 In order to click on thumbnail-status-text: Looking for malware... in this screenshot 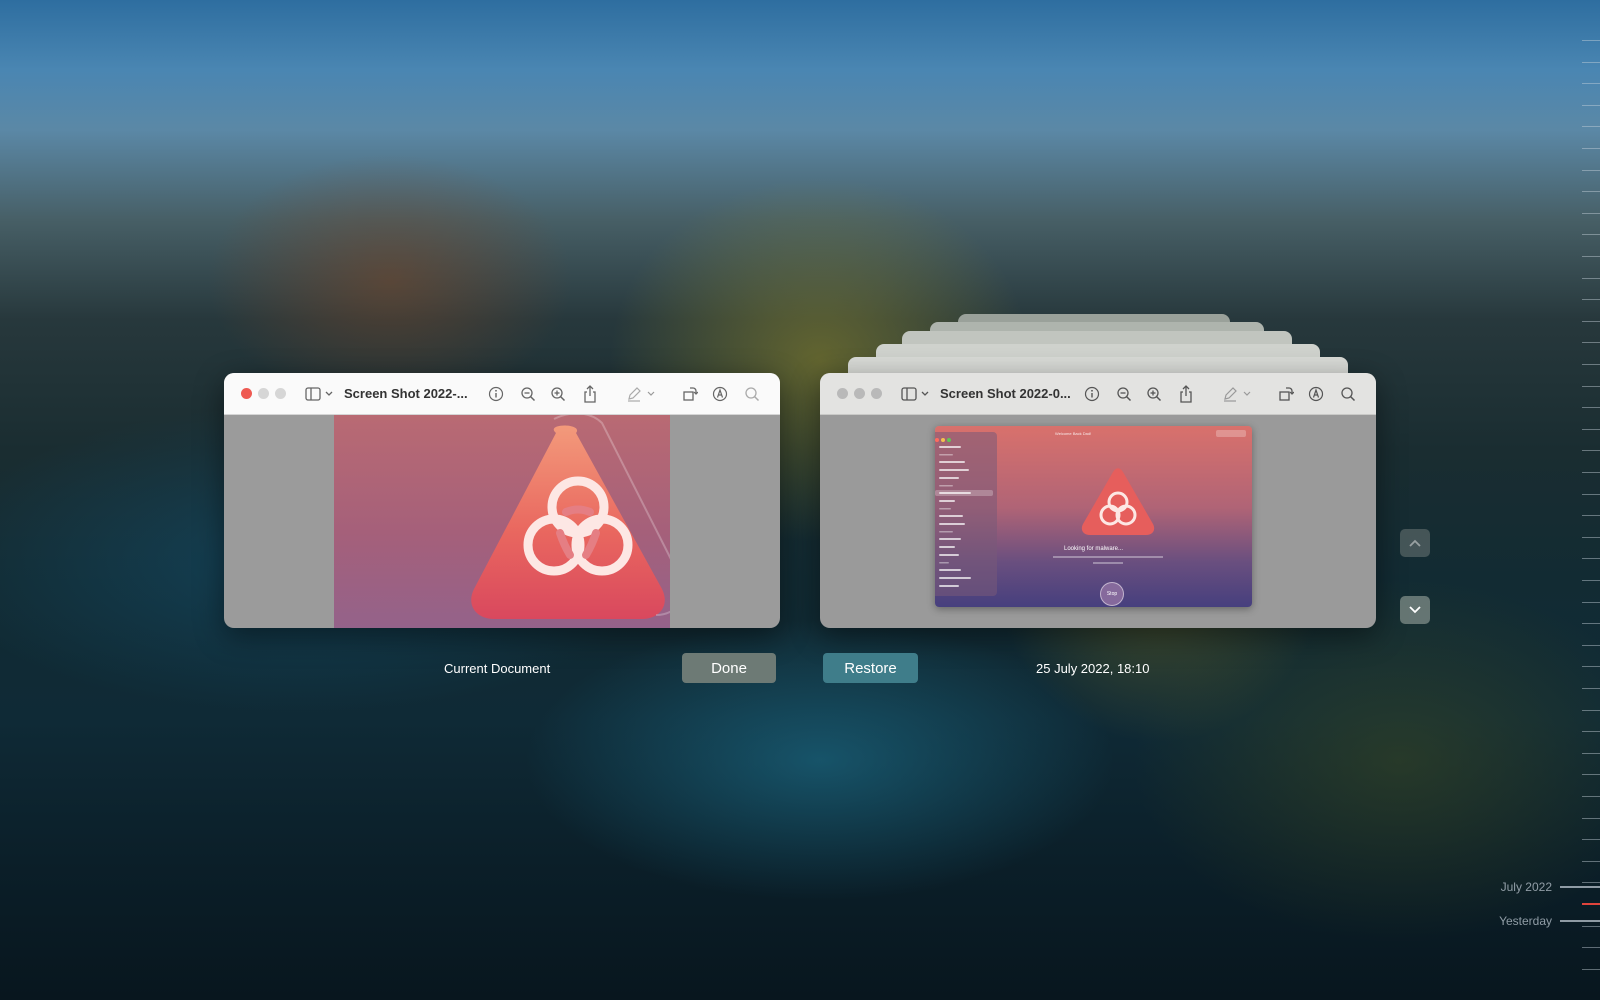, I will do `click(1093, 549)`.